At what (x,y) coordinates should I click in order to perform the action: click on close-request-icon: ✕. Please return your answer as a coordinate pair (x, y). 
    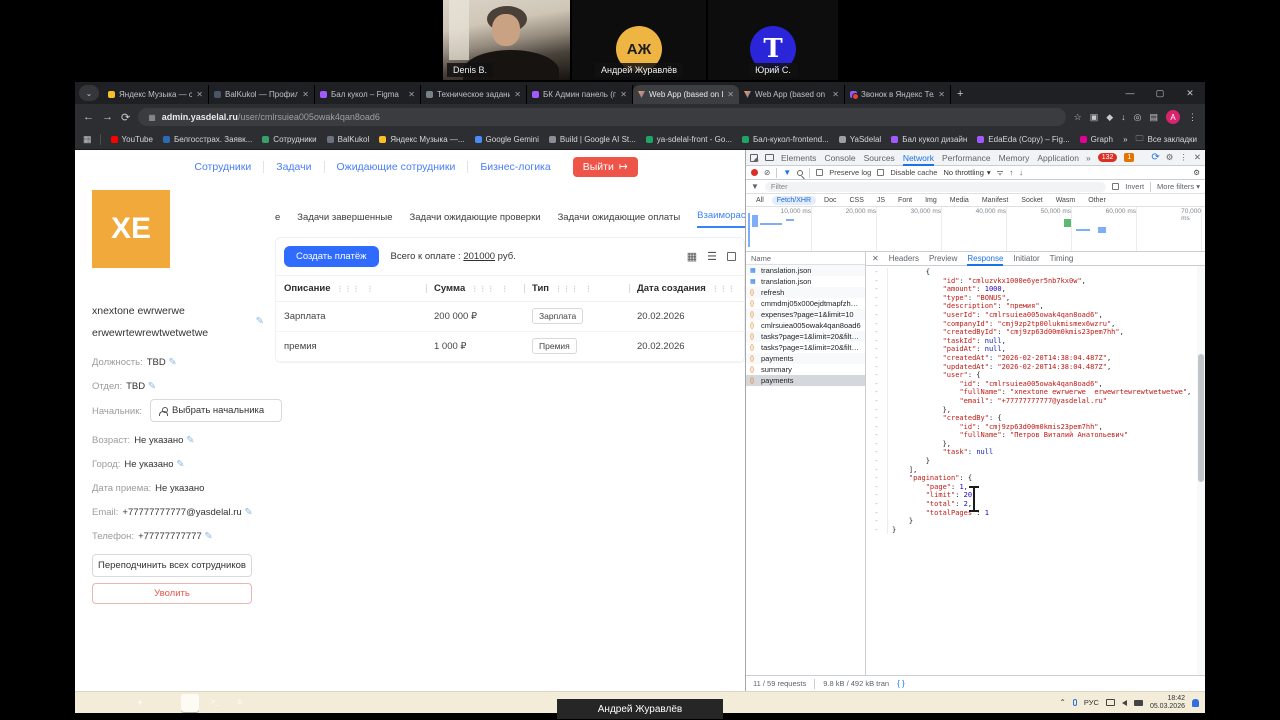
    Looking at the image, I should click on (875, 258).